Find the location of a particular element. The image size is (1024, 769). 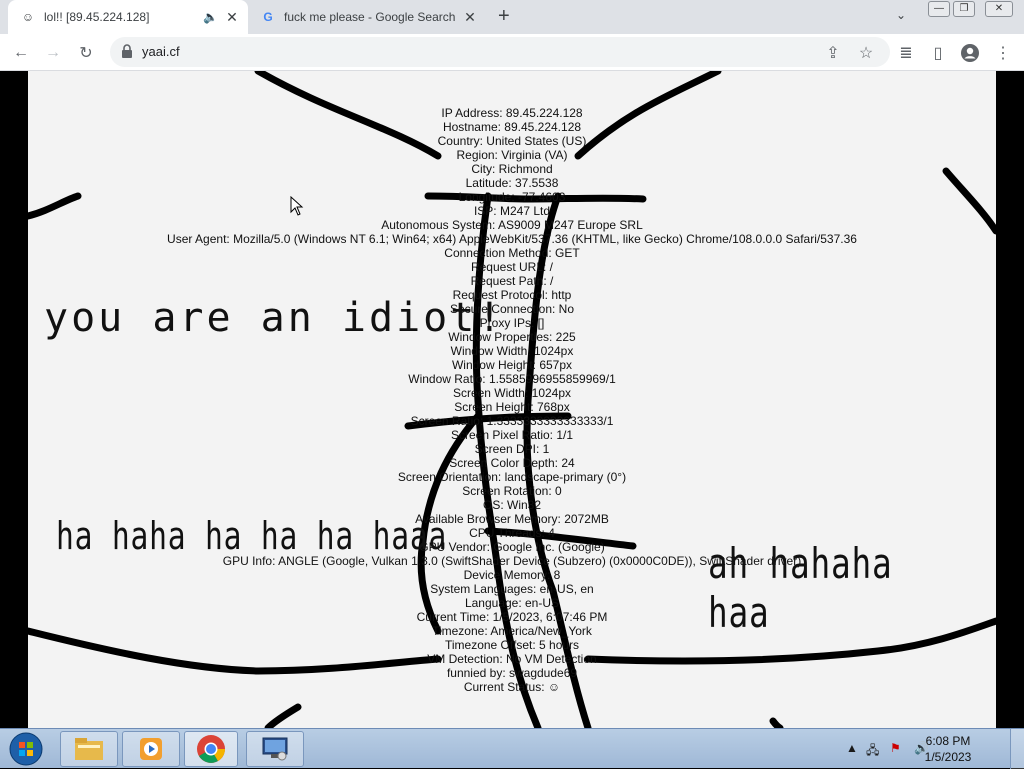

info-line: Window Width: 1024px is located at coordinates (512, 351).